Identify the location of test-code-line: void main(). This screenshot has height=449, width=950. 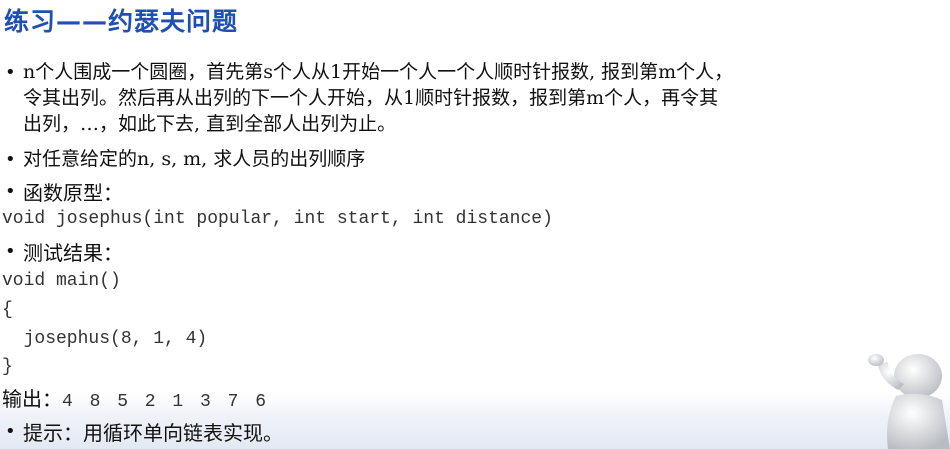
(61, 281).